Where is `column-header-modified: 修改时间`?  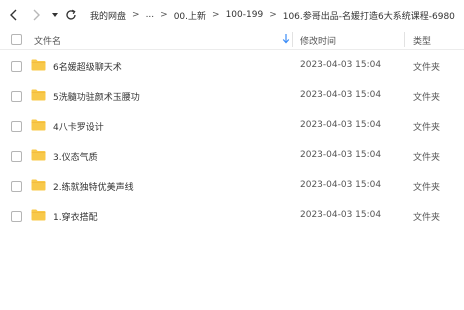
column-header-modified: 修改时间 is located at coordinates (318, 40).